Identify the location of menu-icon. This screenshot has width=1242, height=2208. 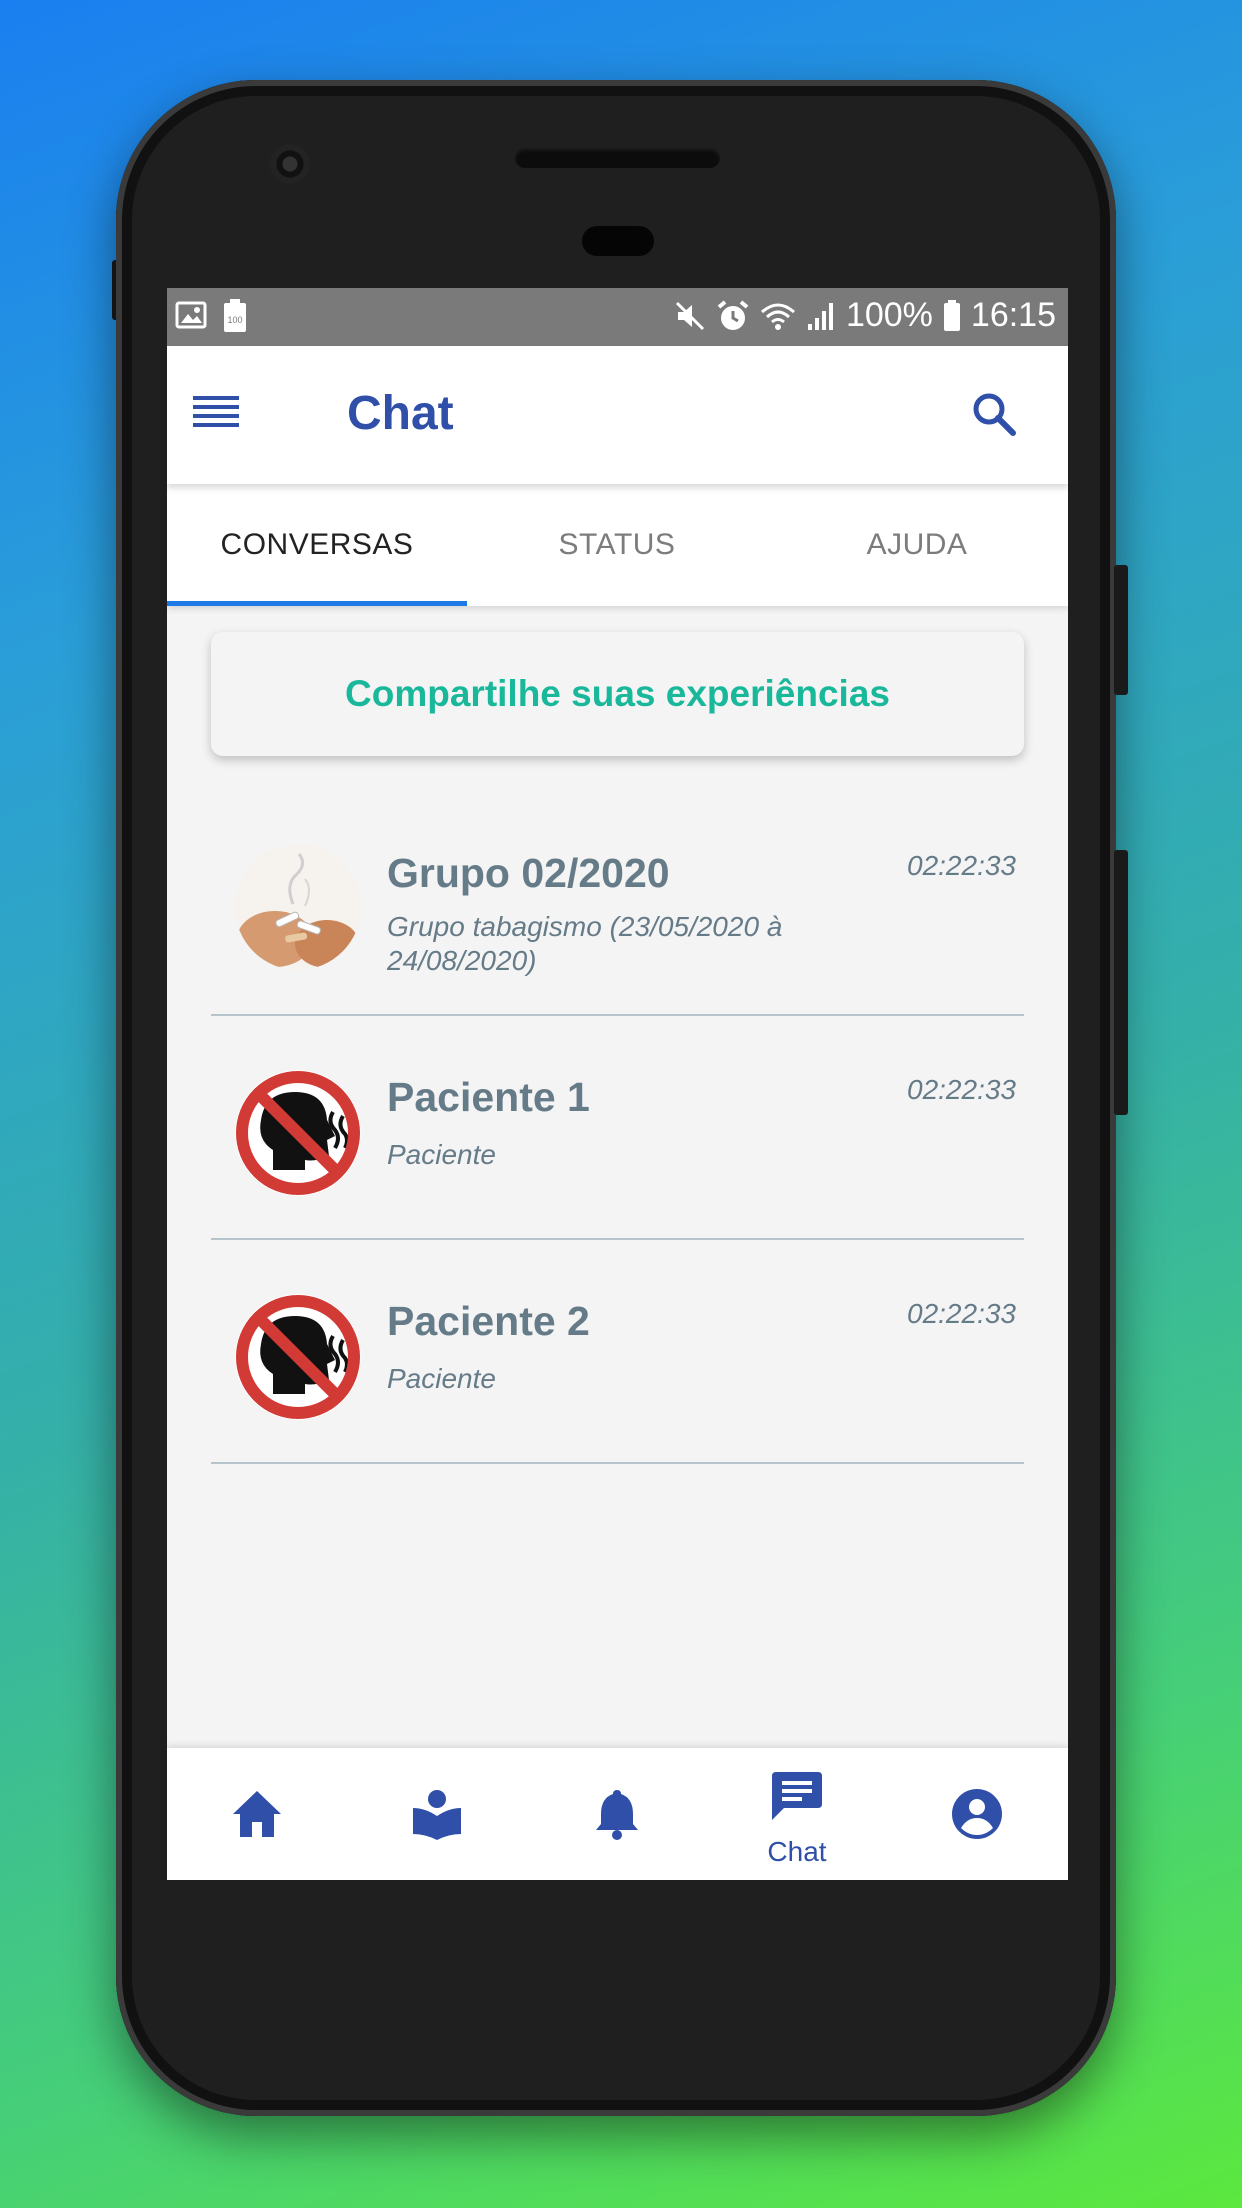
(216, 414).